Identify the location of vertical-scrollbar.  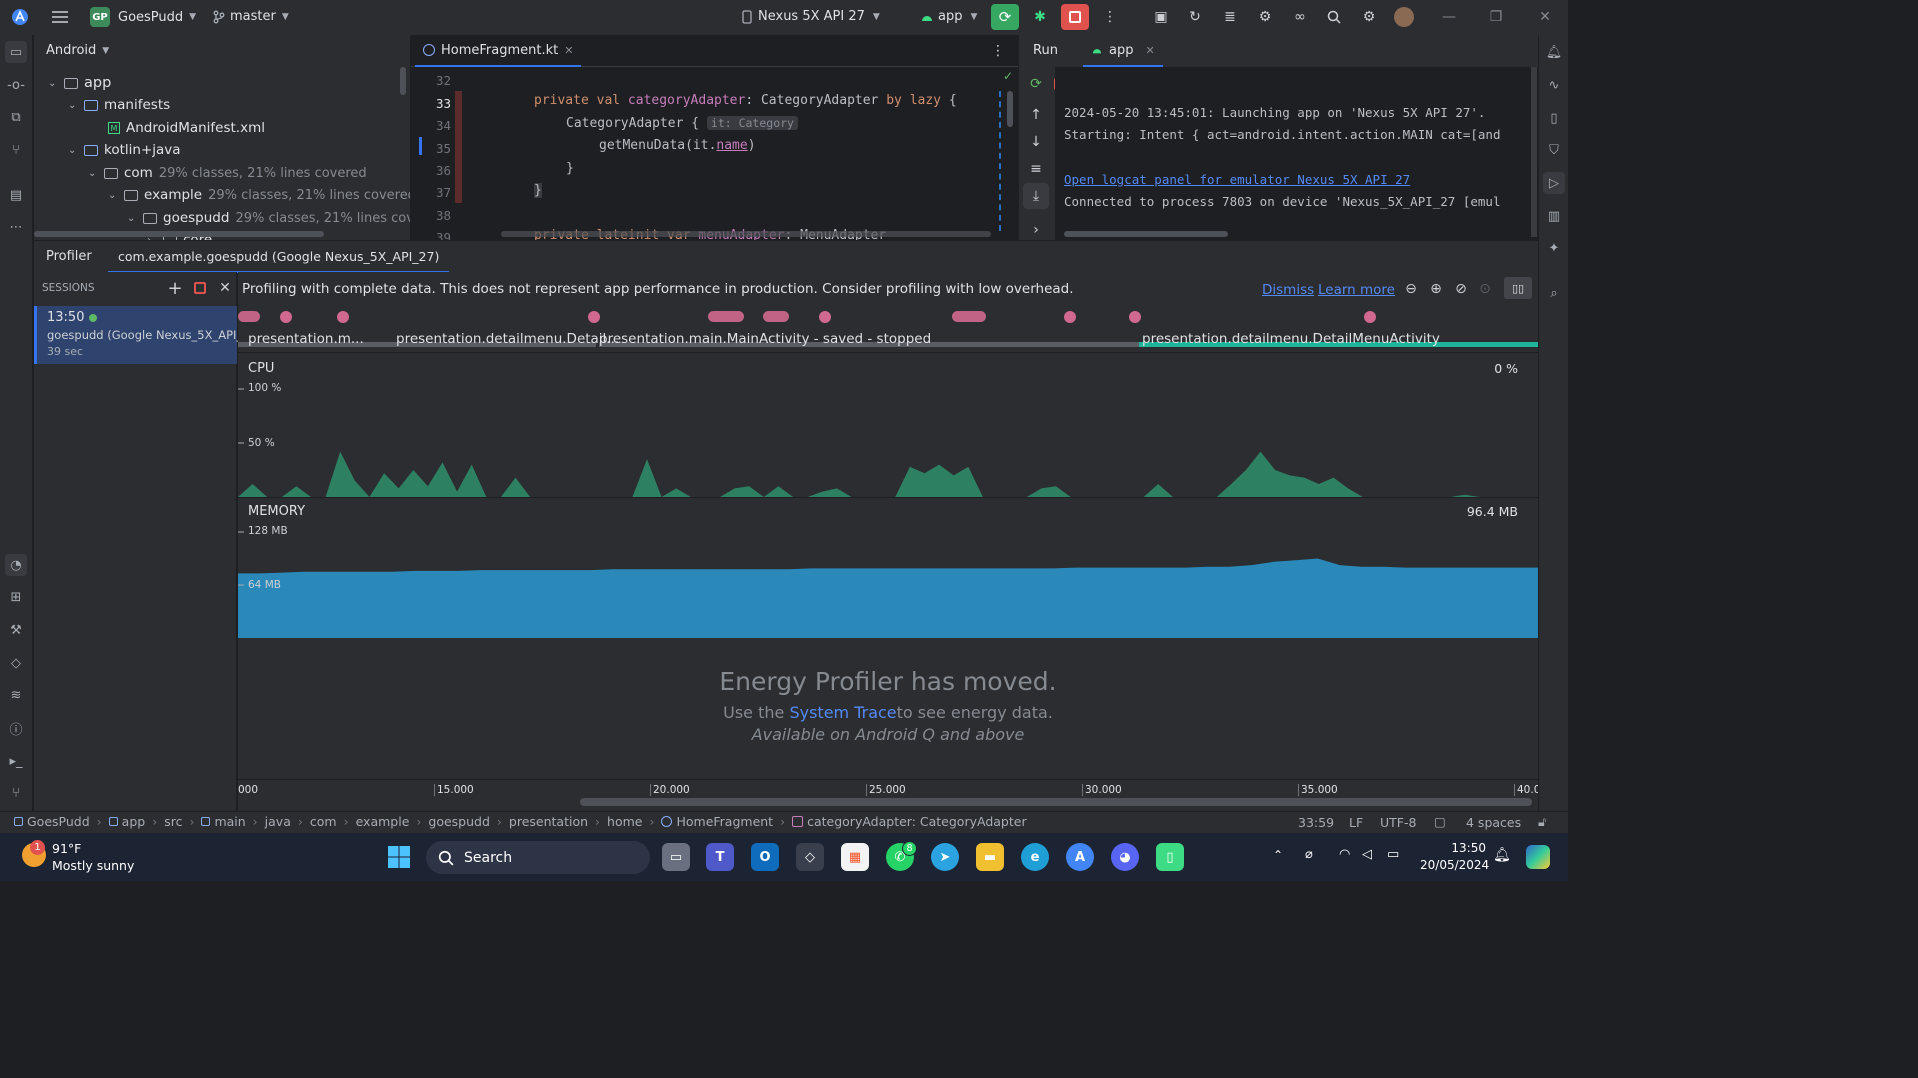
(403, 81).